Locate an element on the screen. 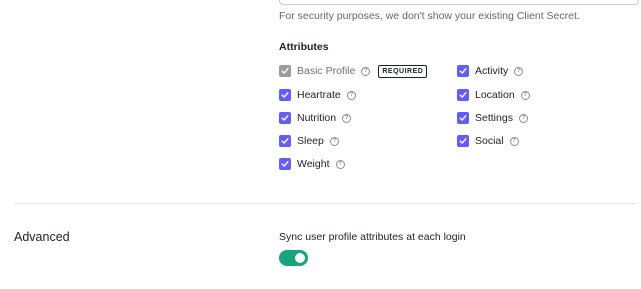 Image resolution: width=641 pixels, height=289 pixels. attribute-label: Social is located at coordinates (489, 141).